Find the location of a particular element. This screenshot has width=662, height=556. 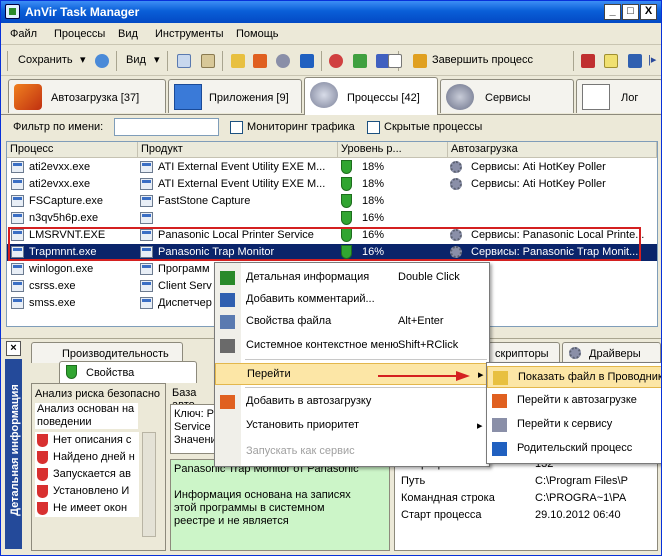

product-icon is located at coordinates (146, 235).